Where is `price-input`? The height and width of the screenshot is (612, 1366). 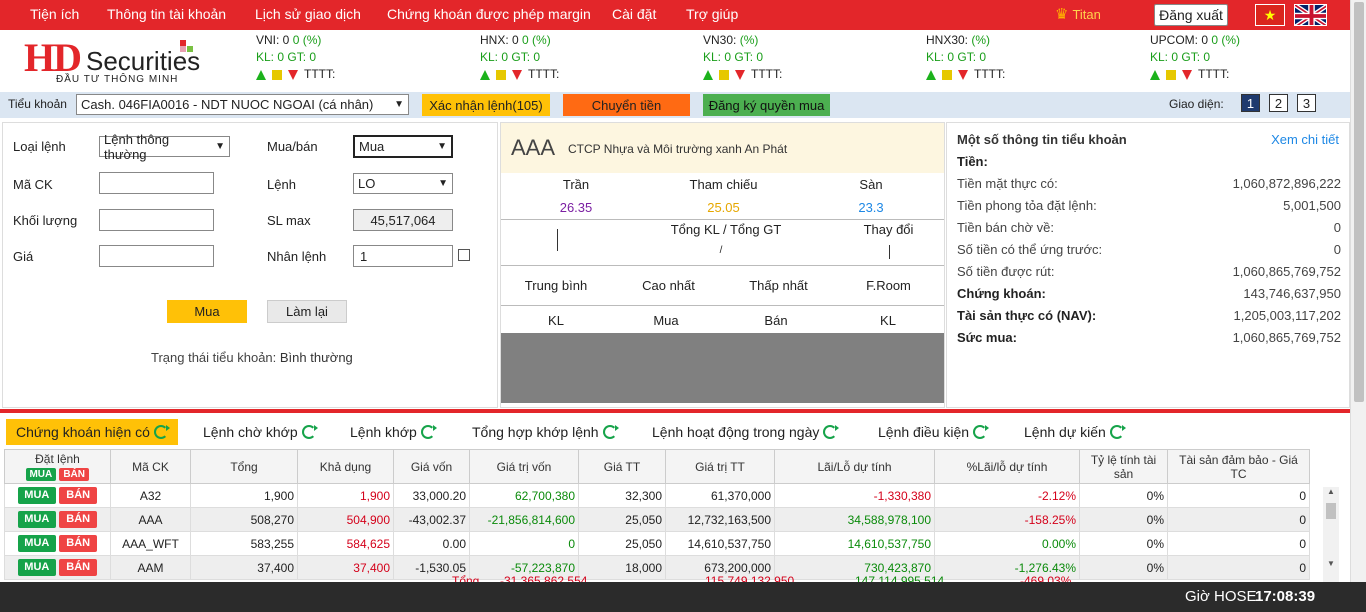
price-input is located at coordinates (156, 256).